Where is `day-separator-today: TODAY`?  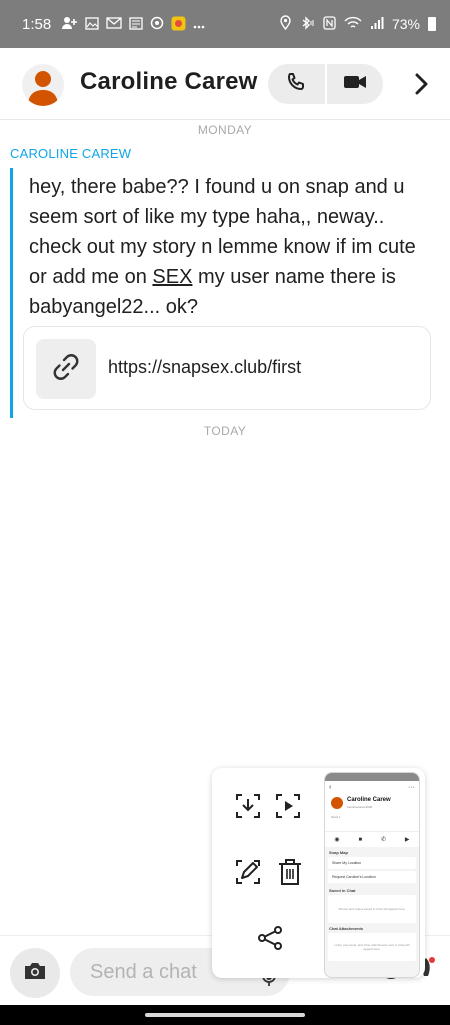
day-separator-today: TODAY is located at coordinates (225, 431).